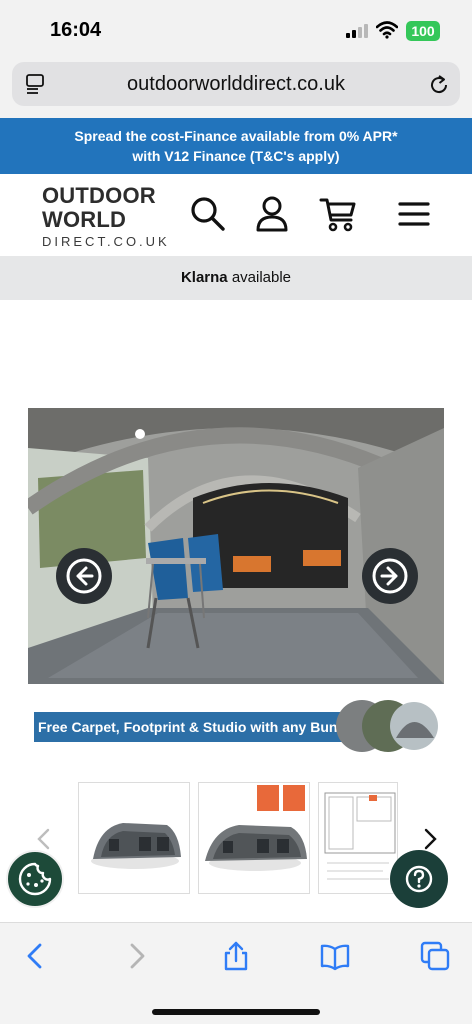 Image resolution: width=472 pixels, height=1024 pixels. What do you see at coordinates (261, 277) in the screenshot?
I see `klarna-text: available` at bounding box center [261, 277].